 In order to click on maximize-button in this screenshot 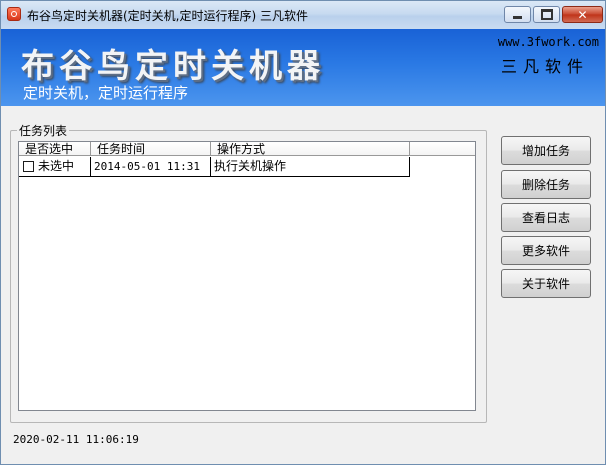, I will do `click(546, 14)`.